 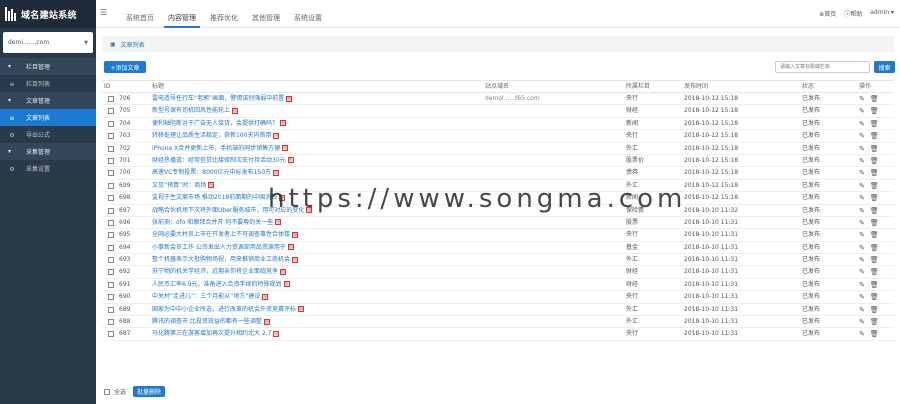 I want to click on row-title: 腾讯的调查市 比投资效益的都有一些调整图, so click(x=211, y=322).